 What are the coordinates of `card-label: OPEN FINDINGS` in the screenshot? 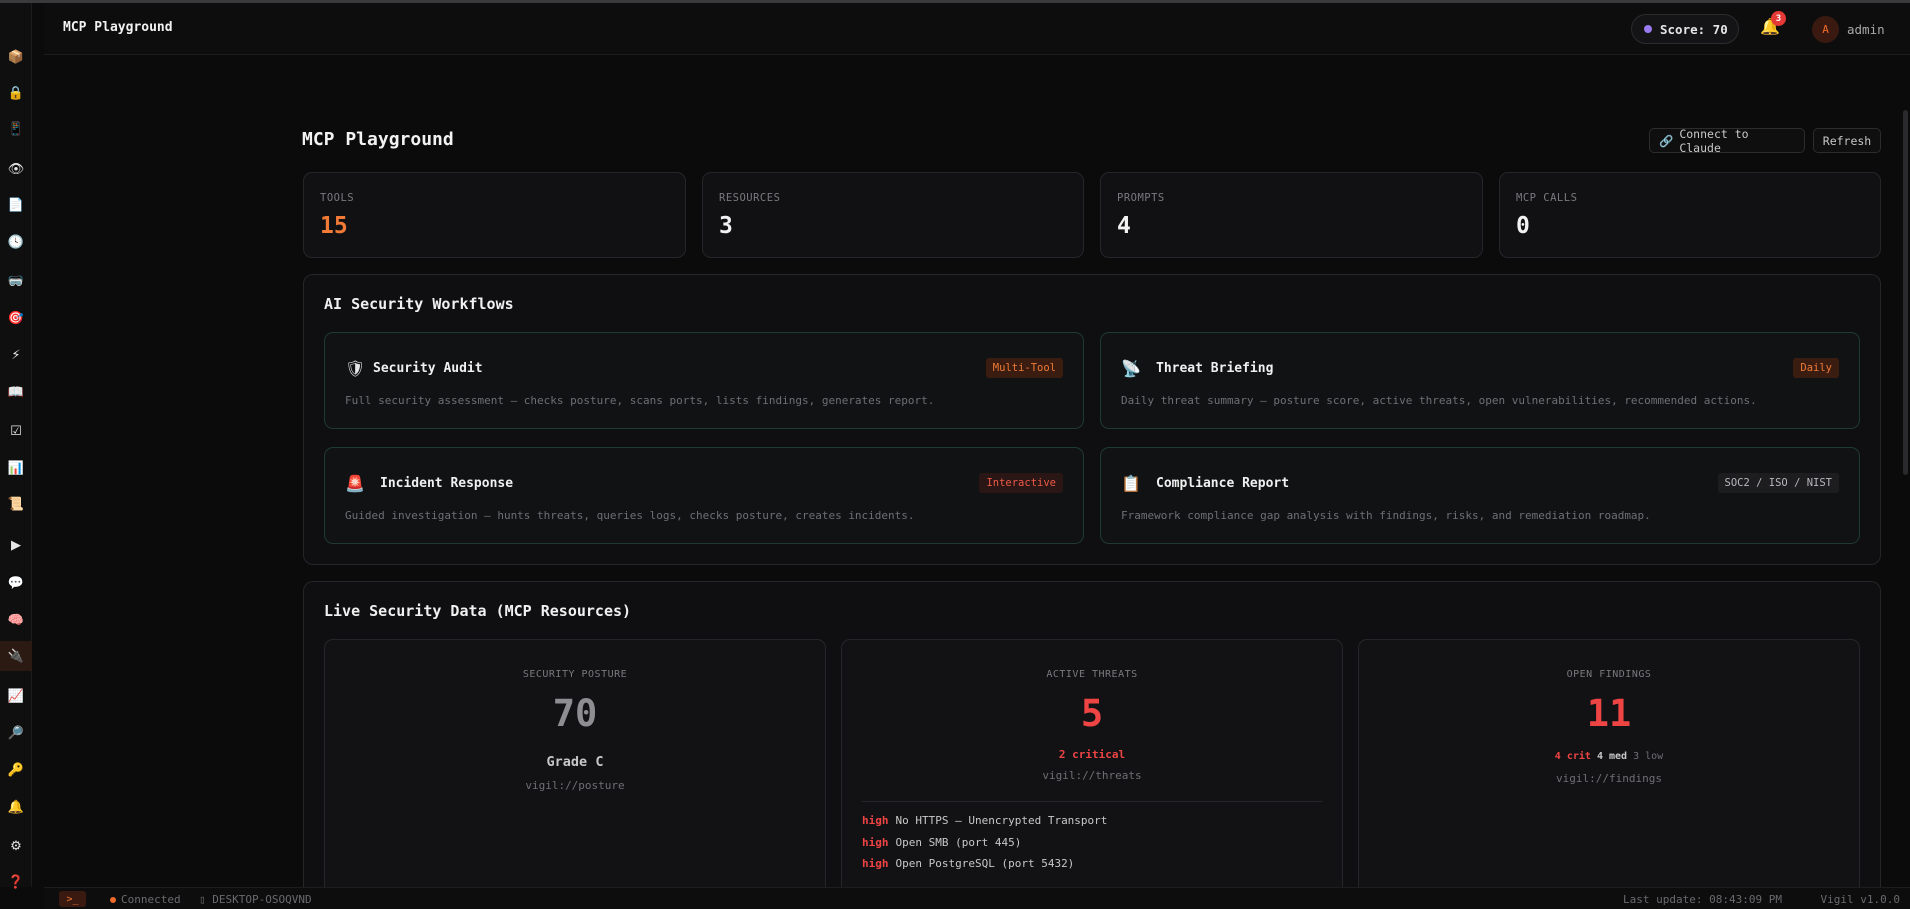 It's located at (1609, 674).